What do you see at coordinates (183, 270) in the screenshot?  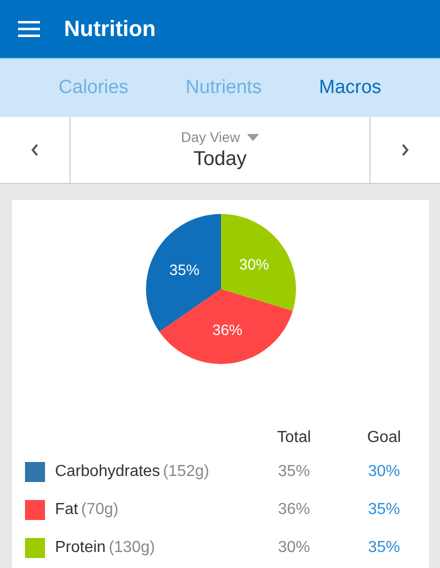 I see `slice-label: 35%` at bounding box center [183, 270].